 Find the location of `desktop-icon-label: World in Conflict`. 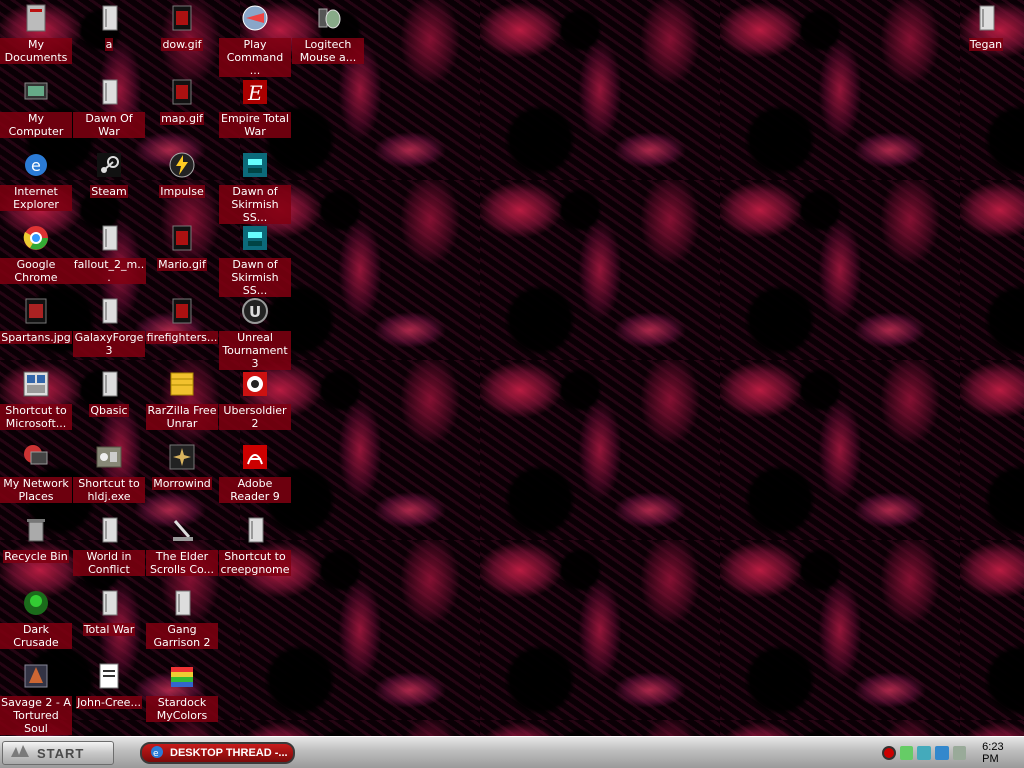

desktop-icon-label: World in Conflict is located at coordinates (109, 563).